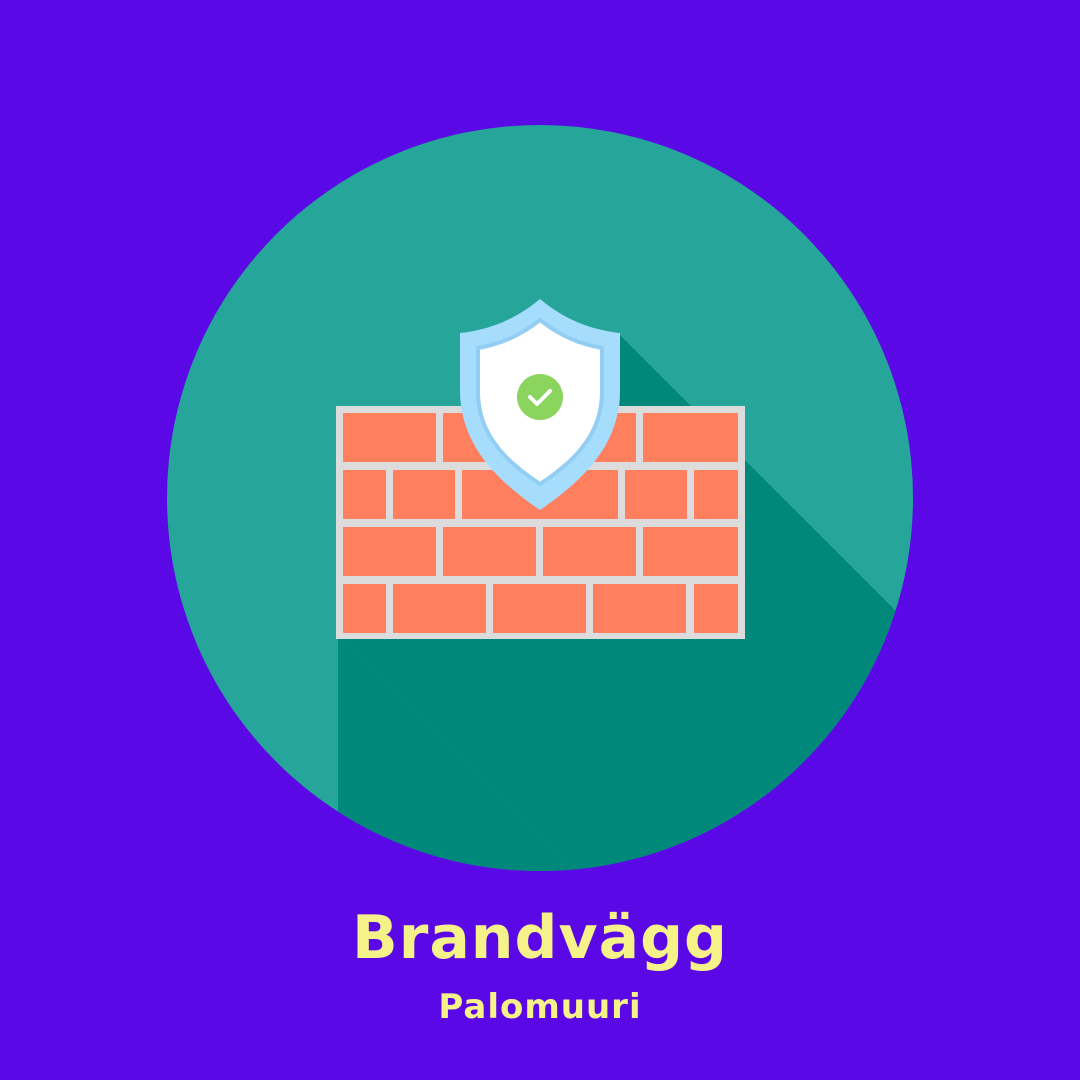 The image size is (1080, 1080). What do you see at coordinates (540, 938) in the screenshot?
I see `title-label: Brandvägg` at bounding box center [540, 938].